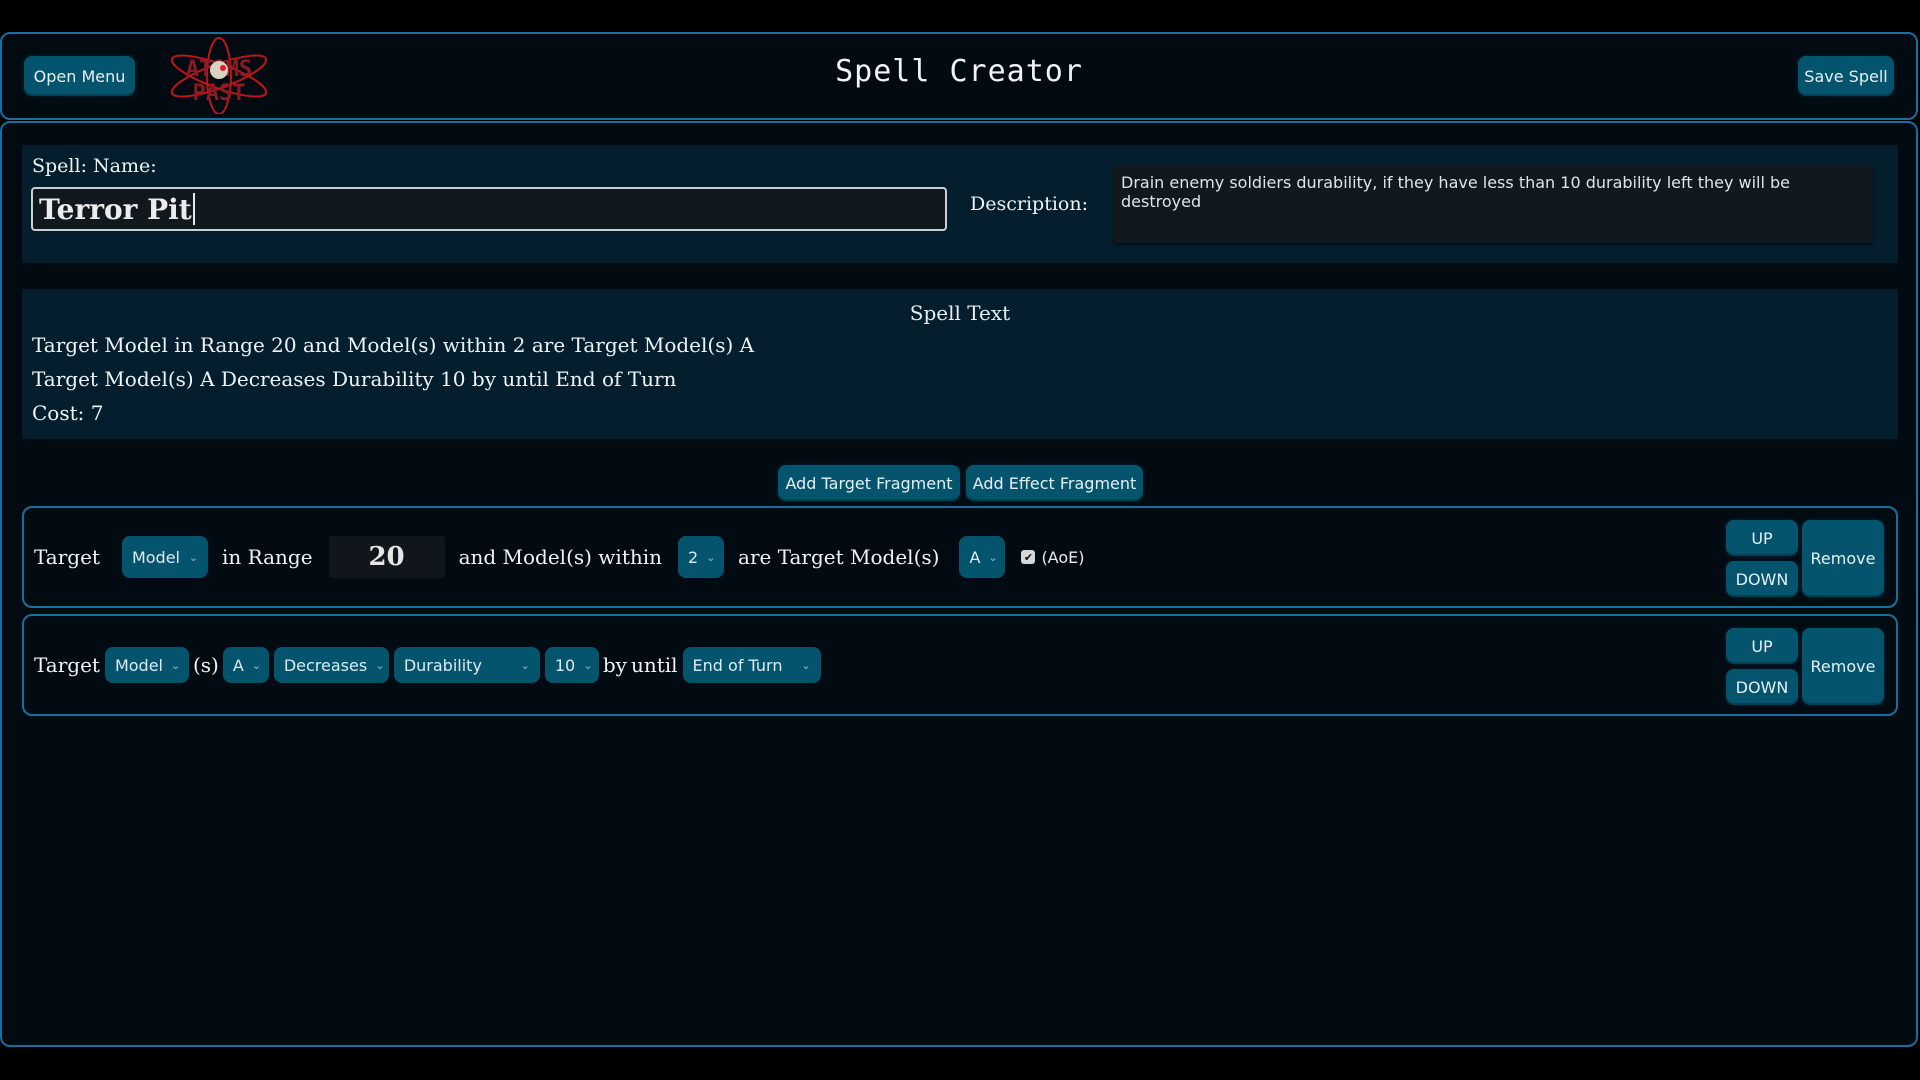  I want to click on aoe-label: (AoE), so click(1063, 557).